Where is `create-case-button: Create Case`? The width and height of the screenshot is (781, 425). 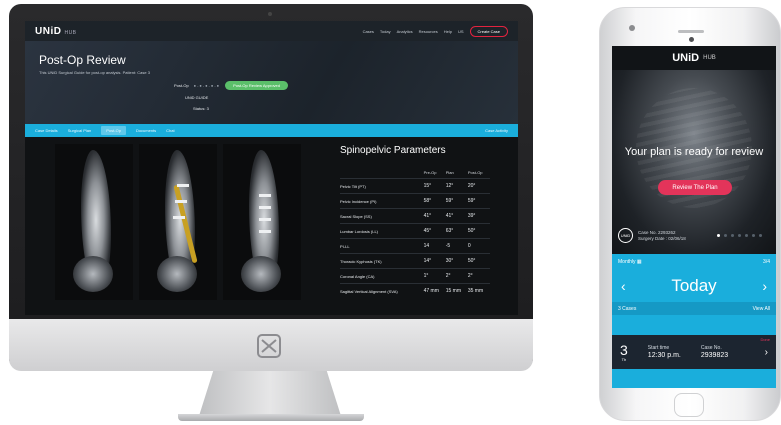 create-case-button: Create Case is located at coordinates (488, 31).